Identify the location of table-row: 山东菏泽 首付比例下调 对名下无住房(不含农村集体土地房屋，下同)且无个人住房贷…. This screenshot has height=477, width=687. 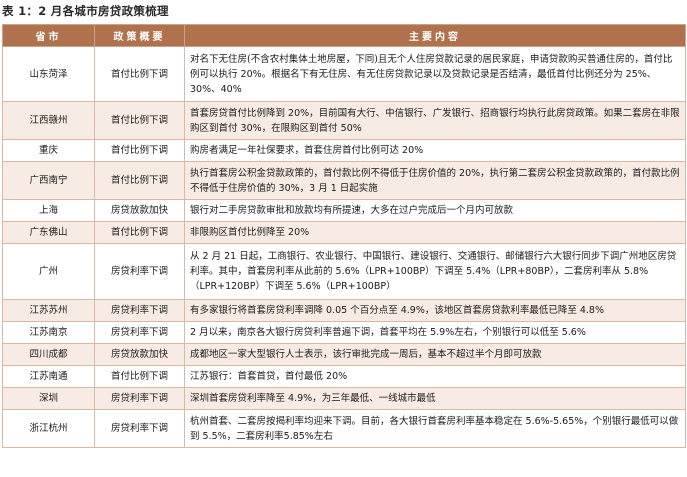
(344, 74).